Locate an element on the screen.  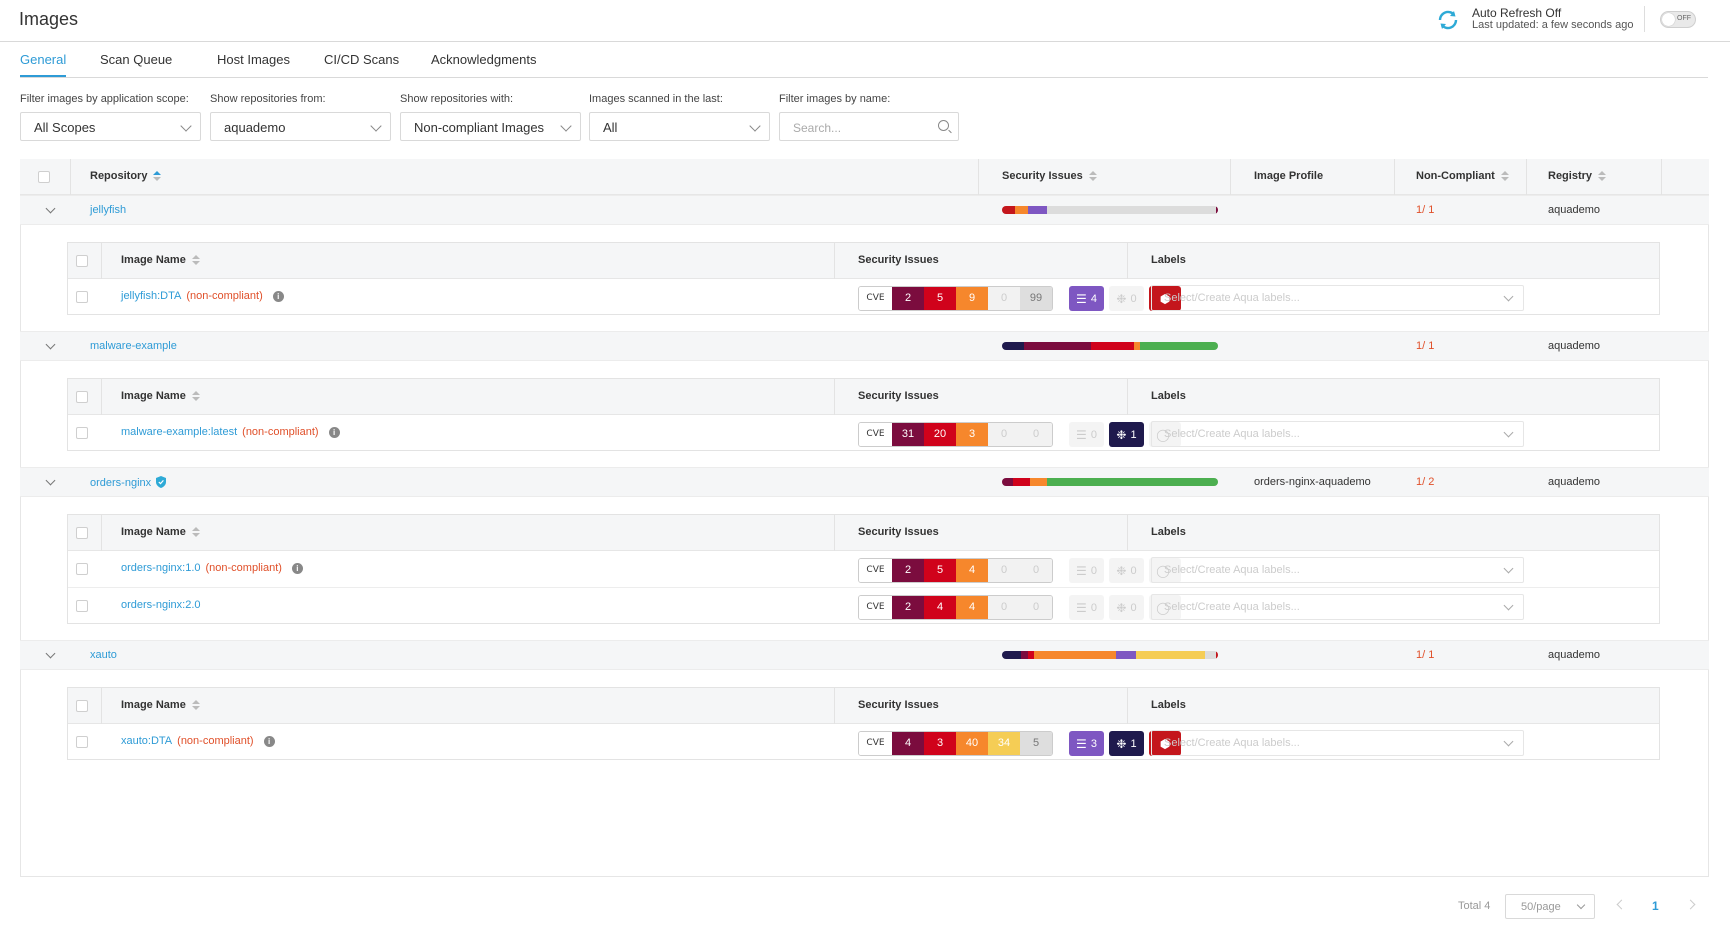
vulnerability-counts: CVE 31 20 3 0 0 is located at coordinates (955, 434).